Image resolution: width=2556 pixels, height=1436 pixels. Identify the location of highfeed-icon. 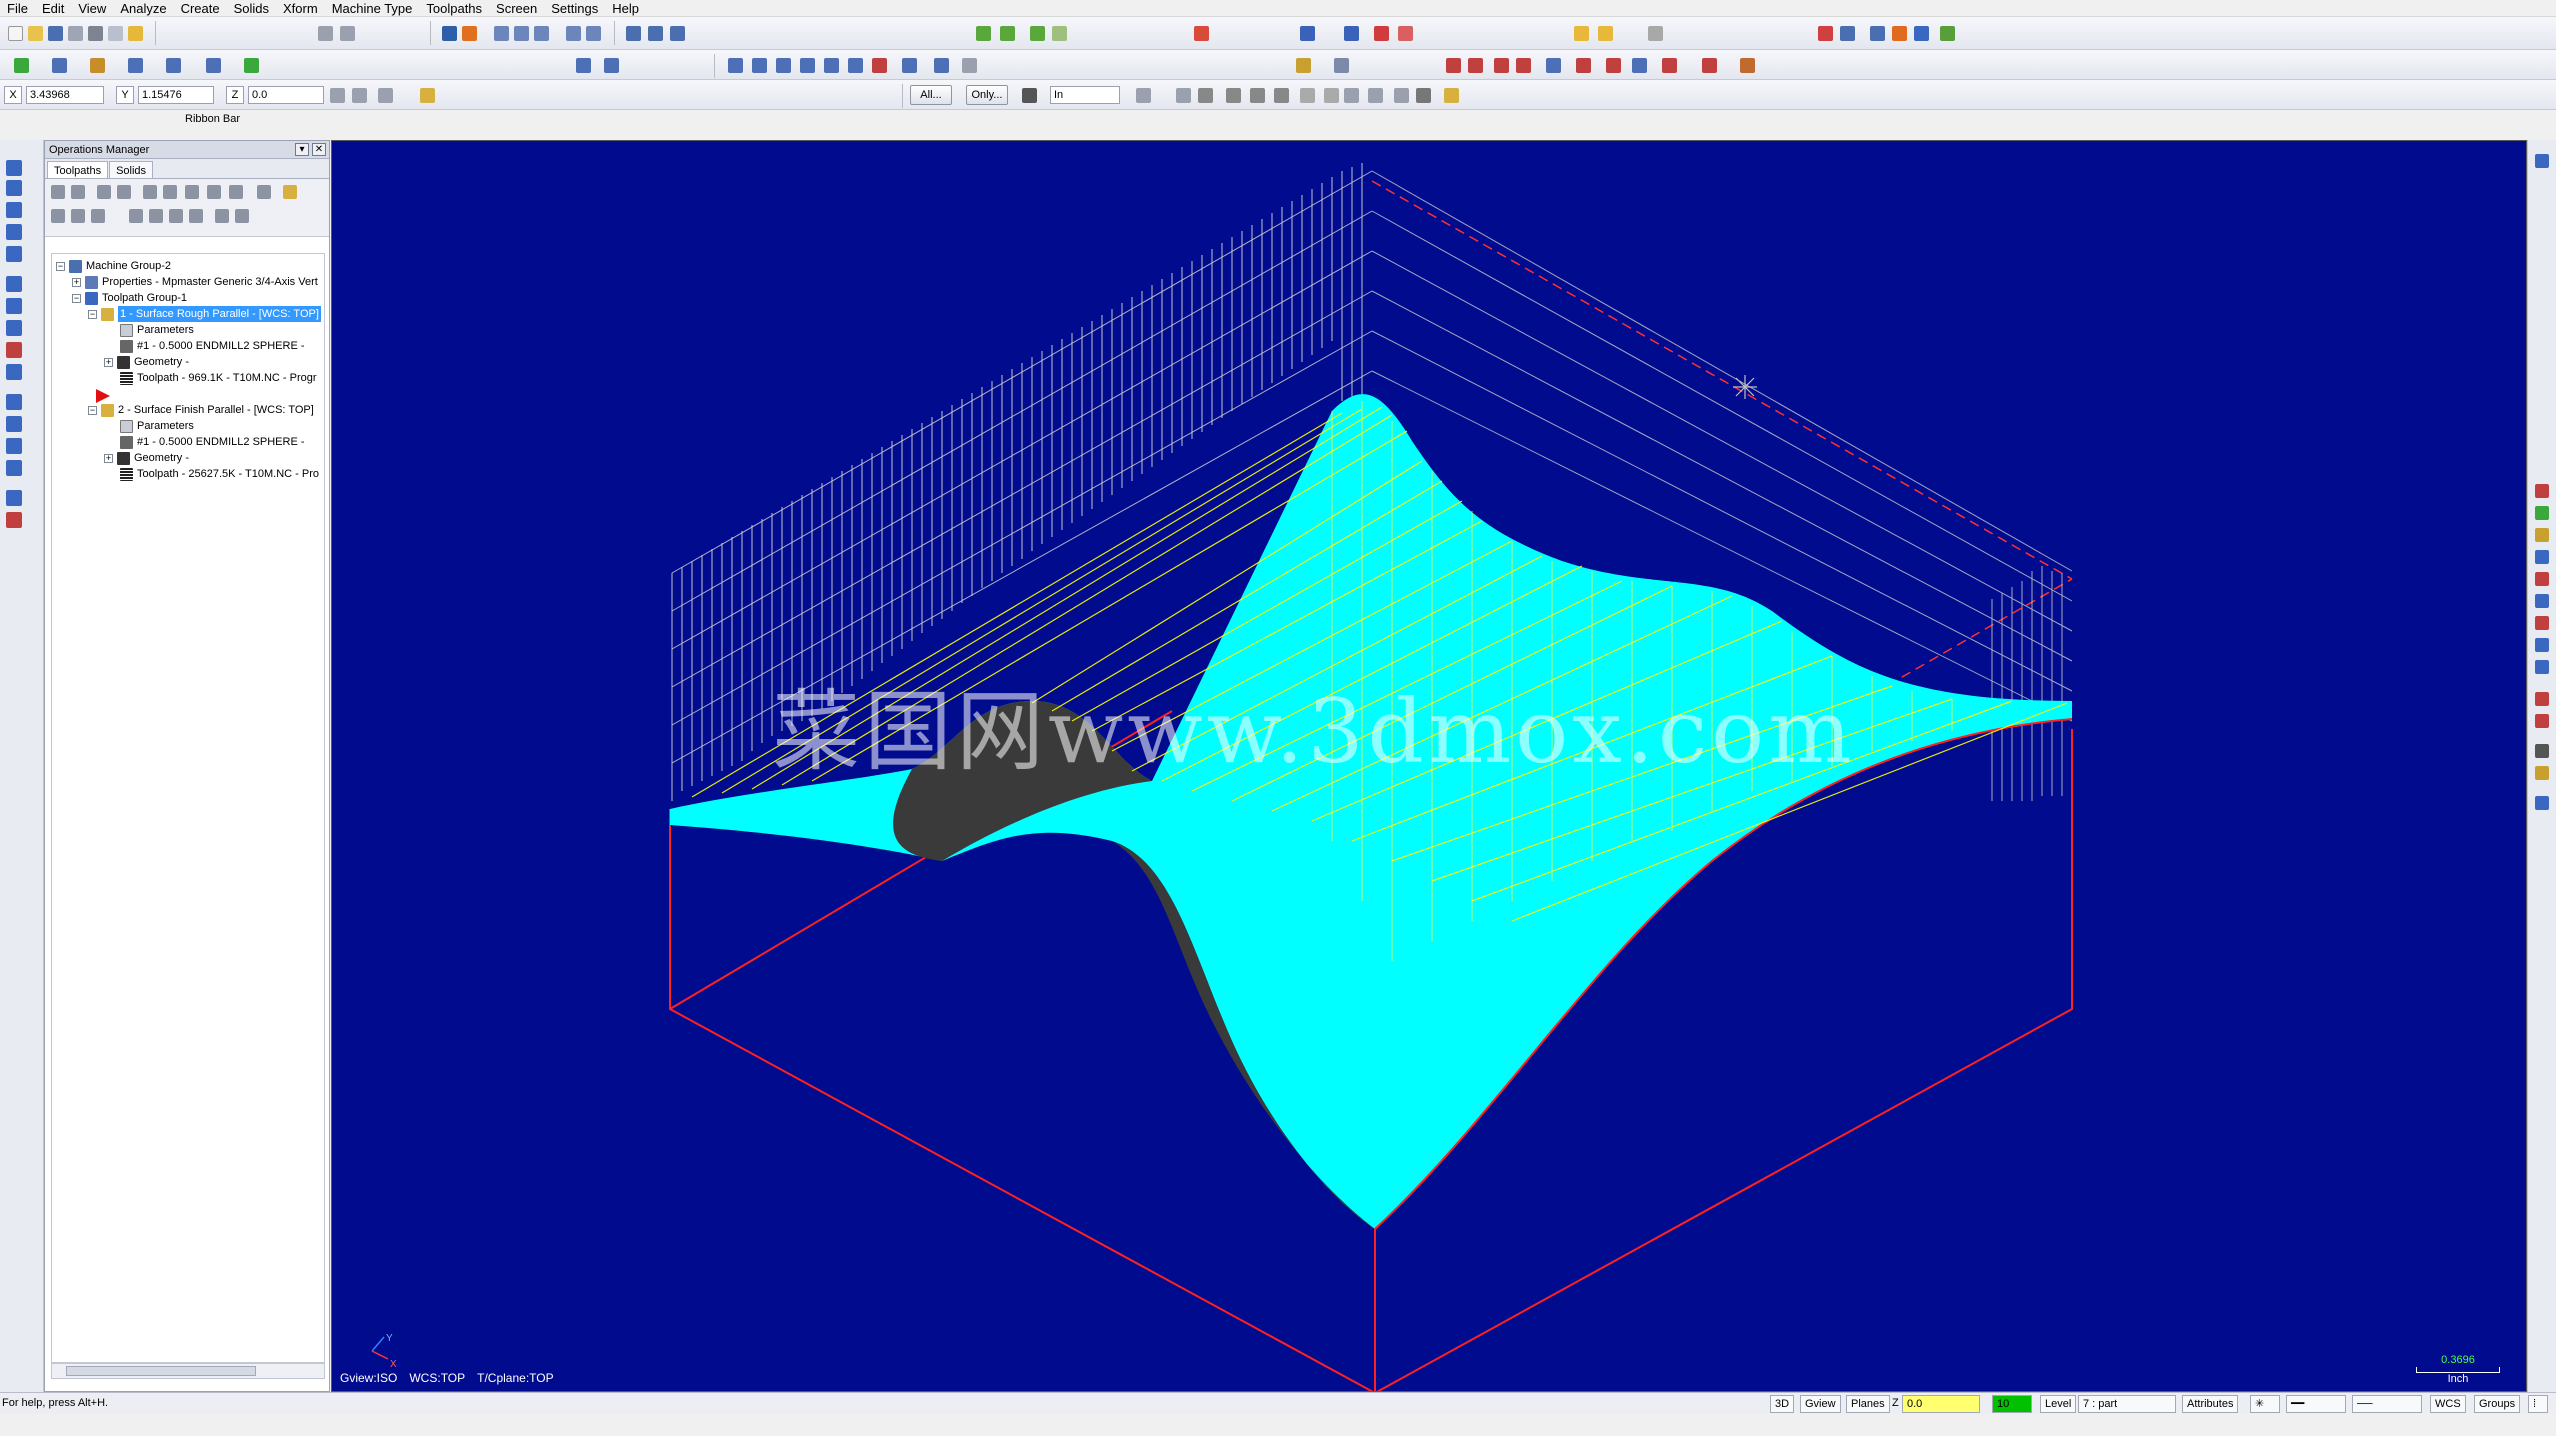
(1899, 33).